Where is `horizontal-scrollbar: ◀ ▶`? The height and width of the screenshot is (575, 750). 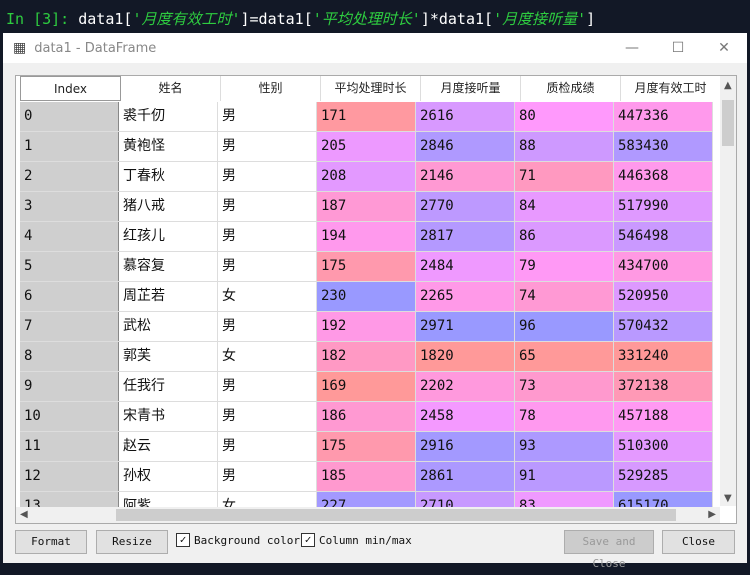 horizontal-scrollbar: ◀ ▶ is located at coordinates (368, 515).